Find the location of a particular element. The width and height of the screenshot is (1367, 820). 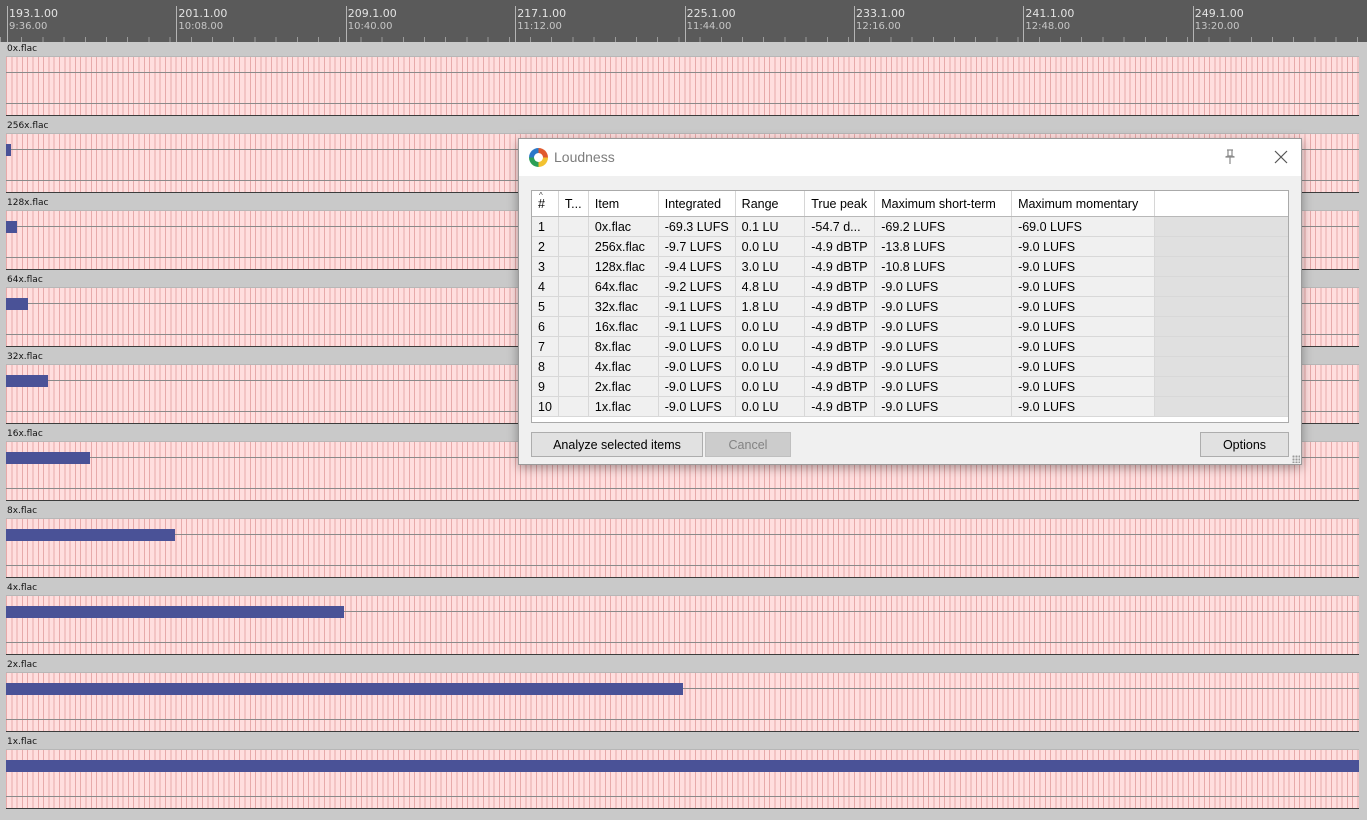

table-cell: -69.0 LUFS is located at coordinates (1083, 226).